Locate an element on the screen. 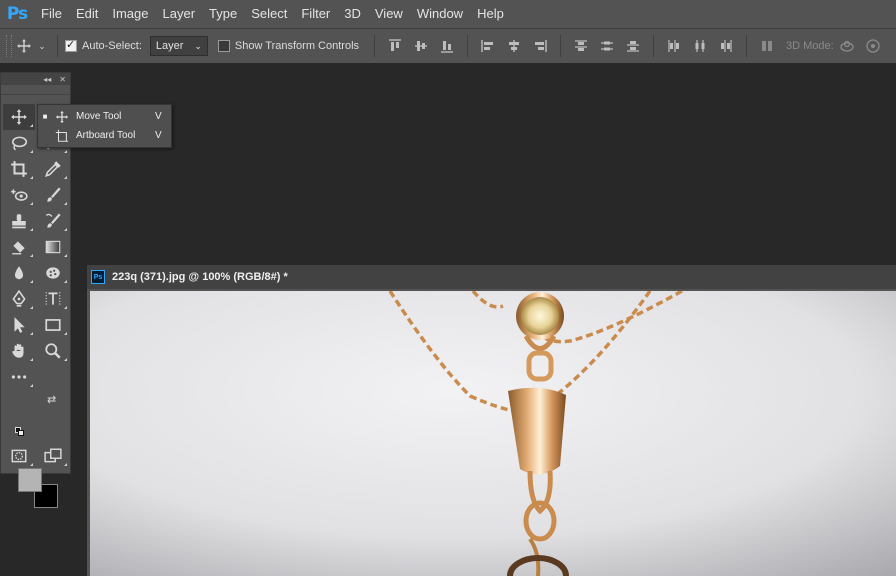 This screenshot has height=576, width=896. screen-mode-icon is located at coordinates (53, 455).